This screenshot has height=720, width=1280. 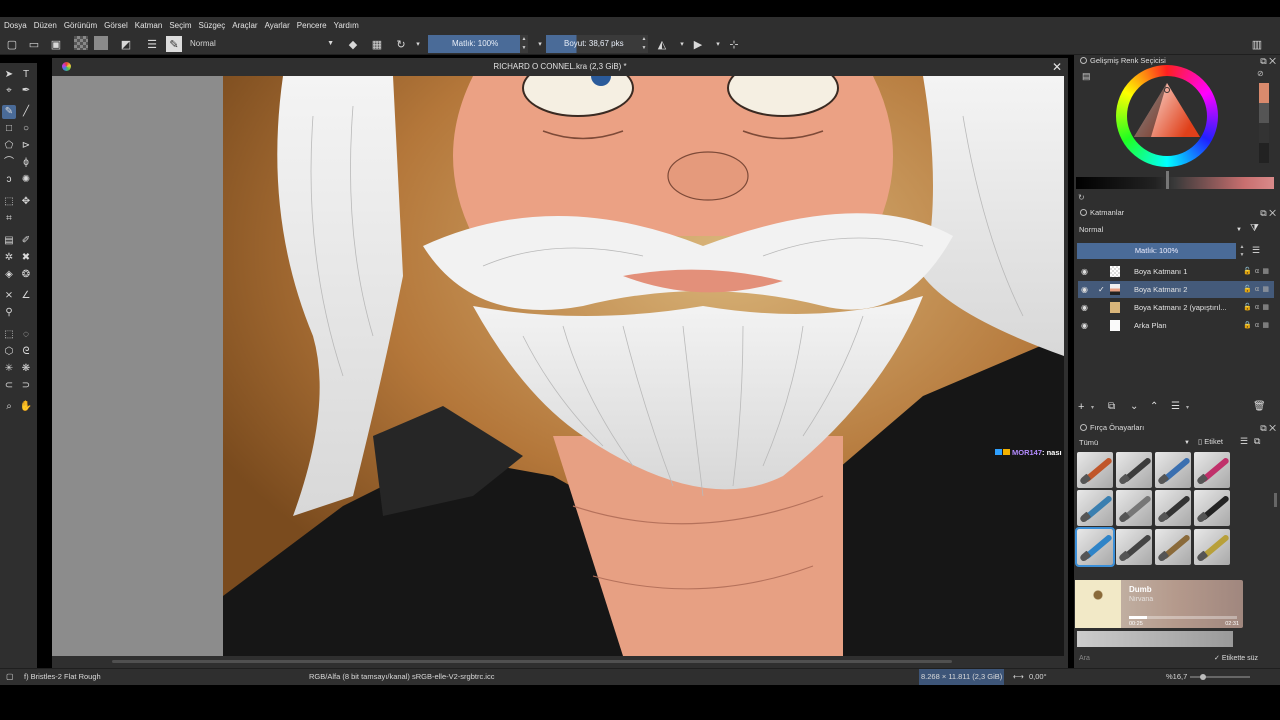 I want to click on brush-preset-icon: ✎, so click(x=174, y=44).